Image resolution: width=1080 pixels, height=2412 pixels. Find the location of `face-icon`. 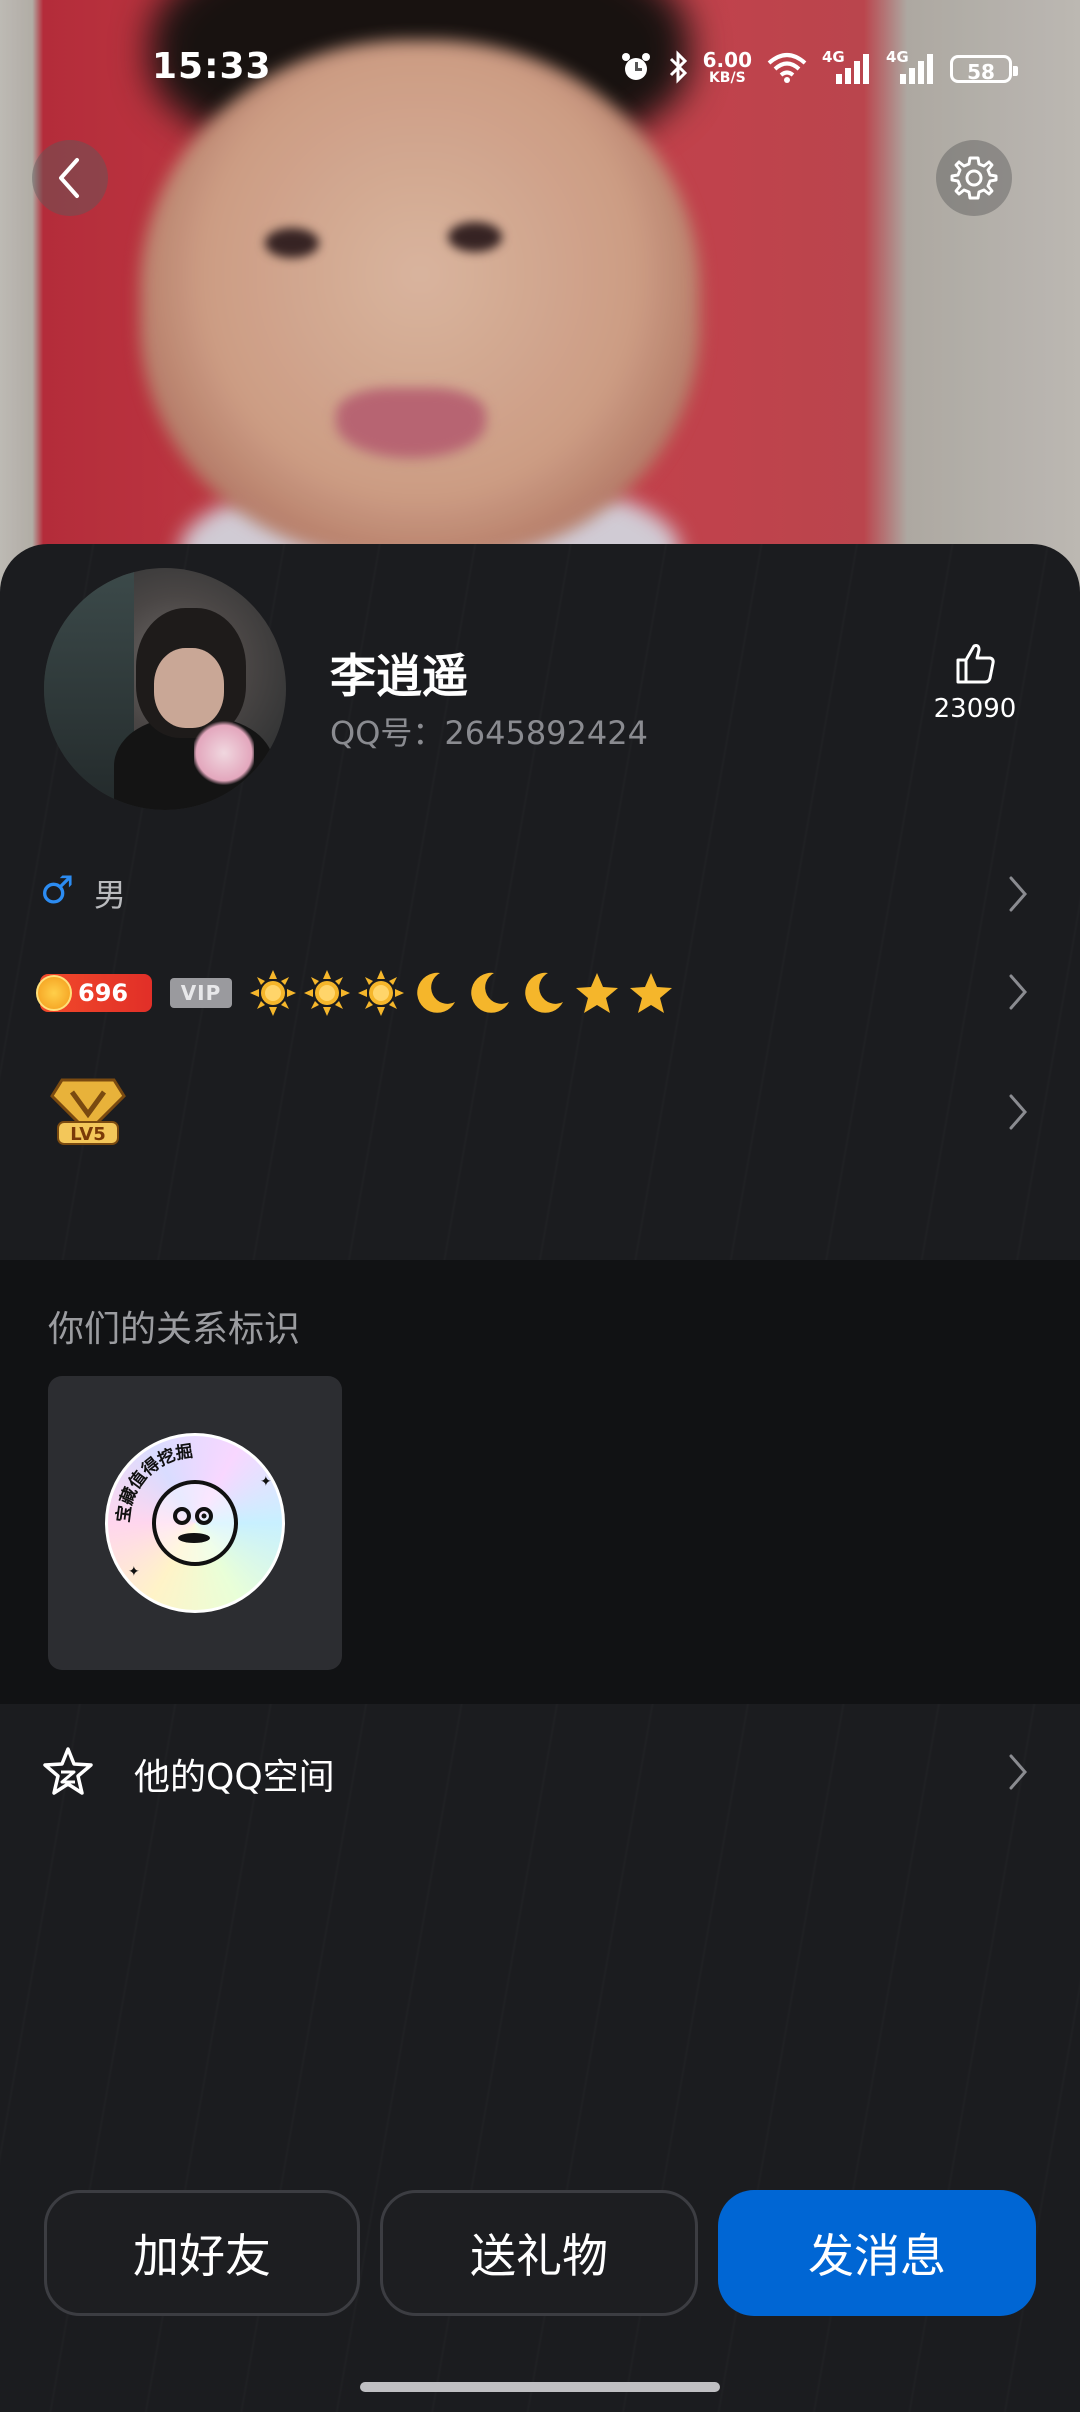

face-icon is located at coordinates (195, 1523).